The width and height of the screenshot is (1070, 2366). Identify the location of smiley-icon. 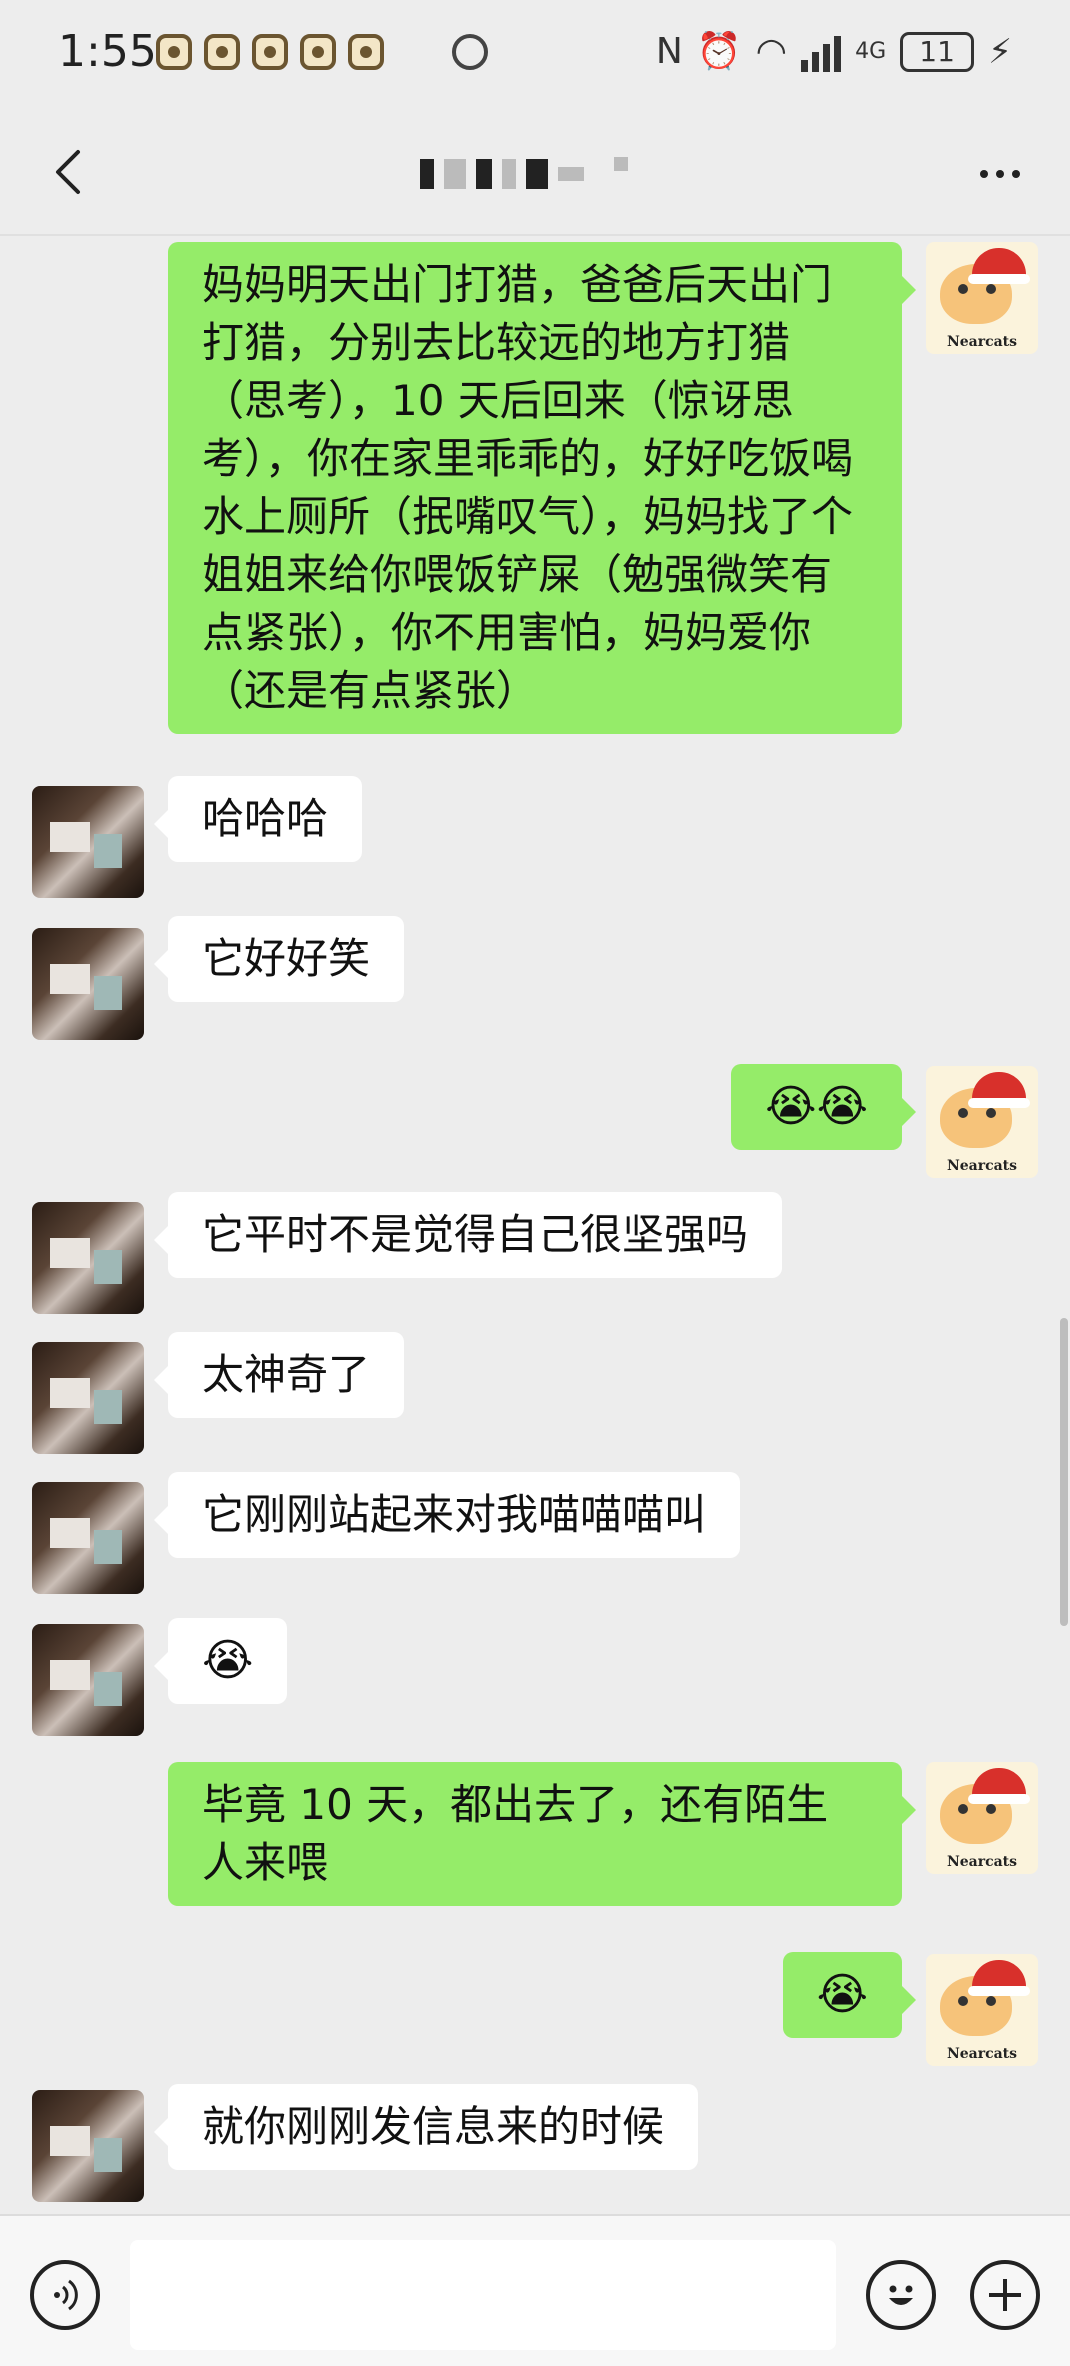
(901, 2295).